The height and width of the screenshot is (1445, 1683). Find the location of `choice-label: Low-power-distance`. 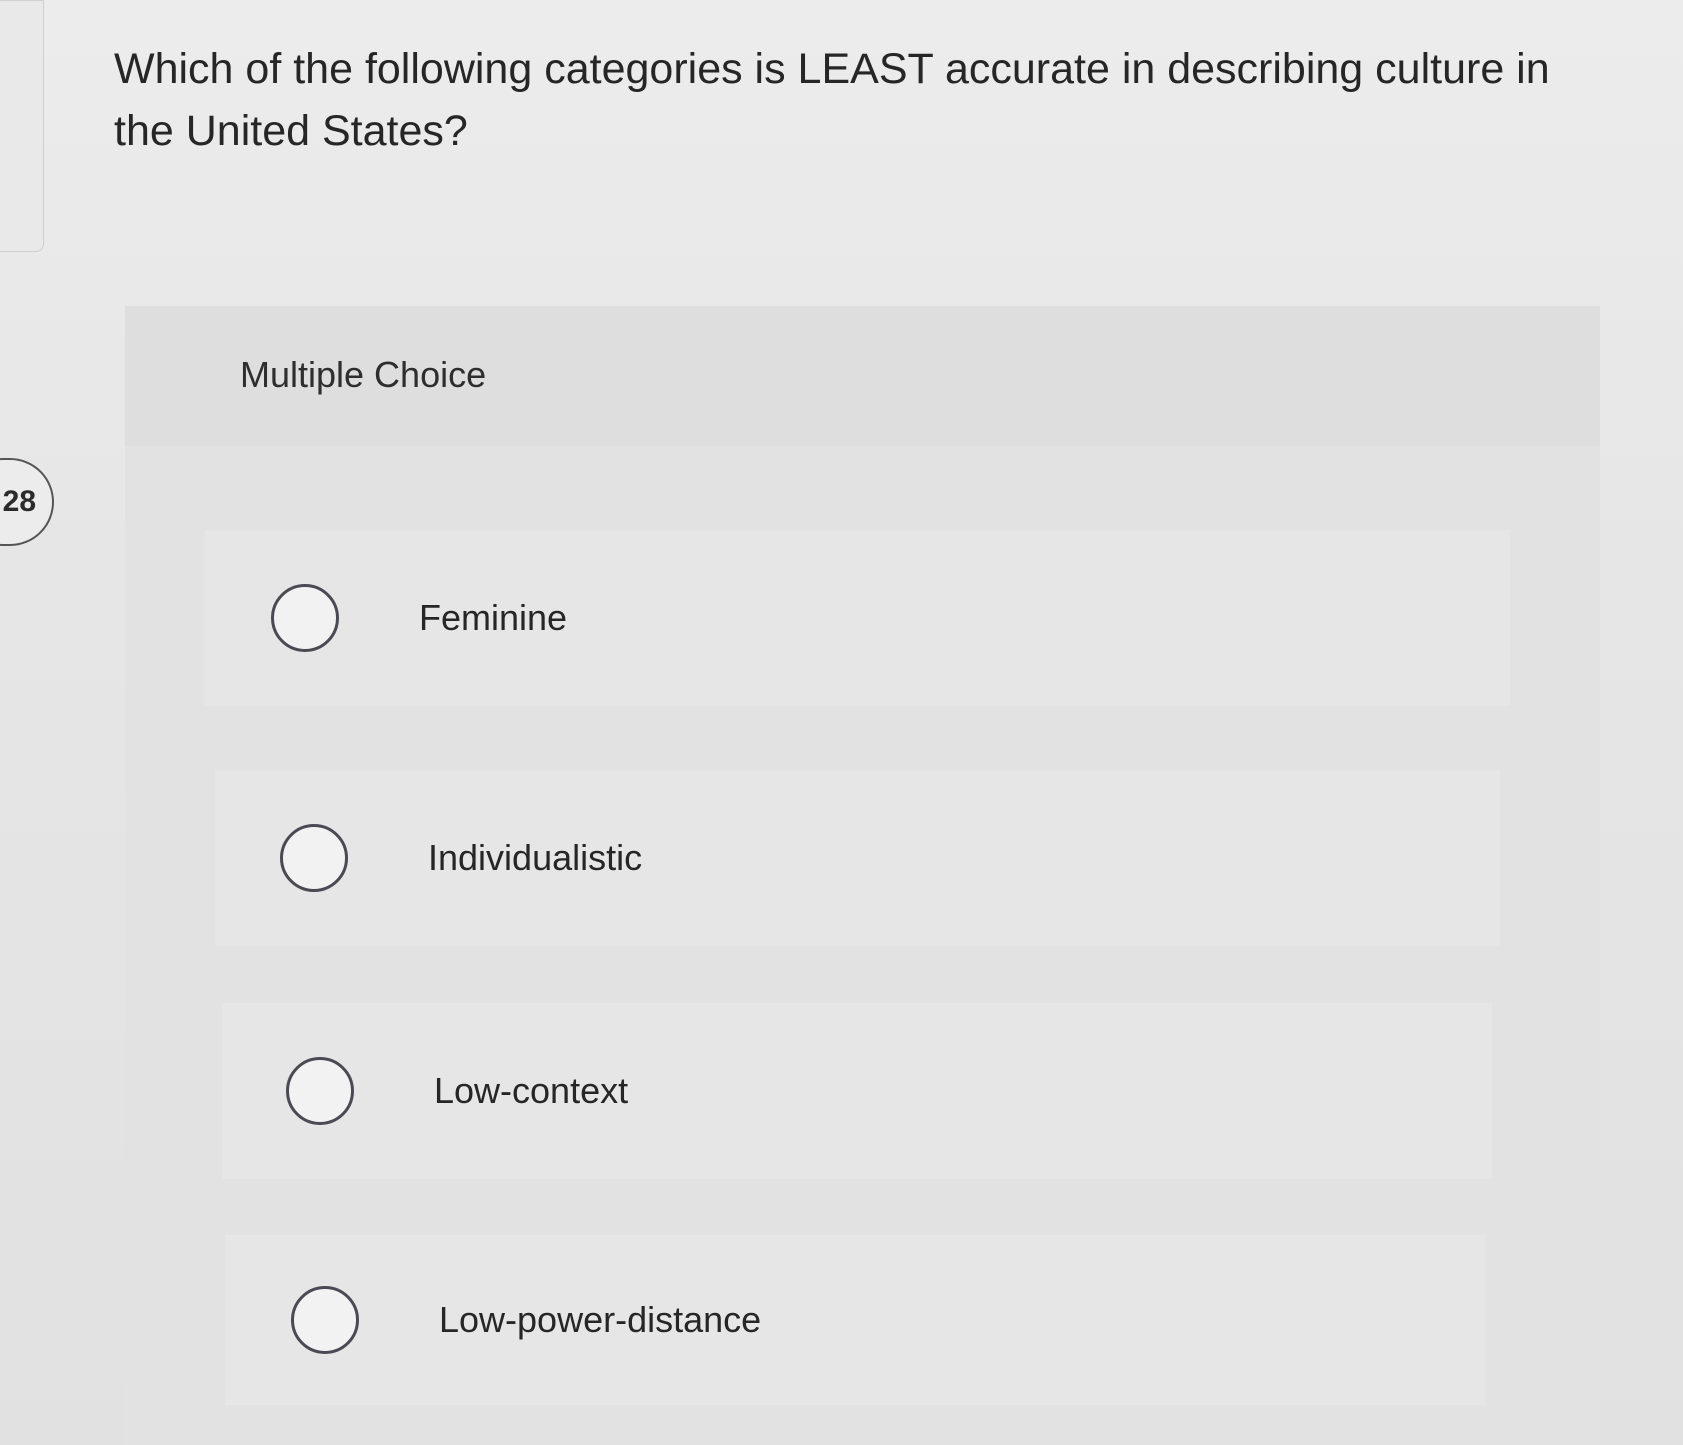

choice-label: Low-power-distance is located at coordinates (600, 1319).